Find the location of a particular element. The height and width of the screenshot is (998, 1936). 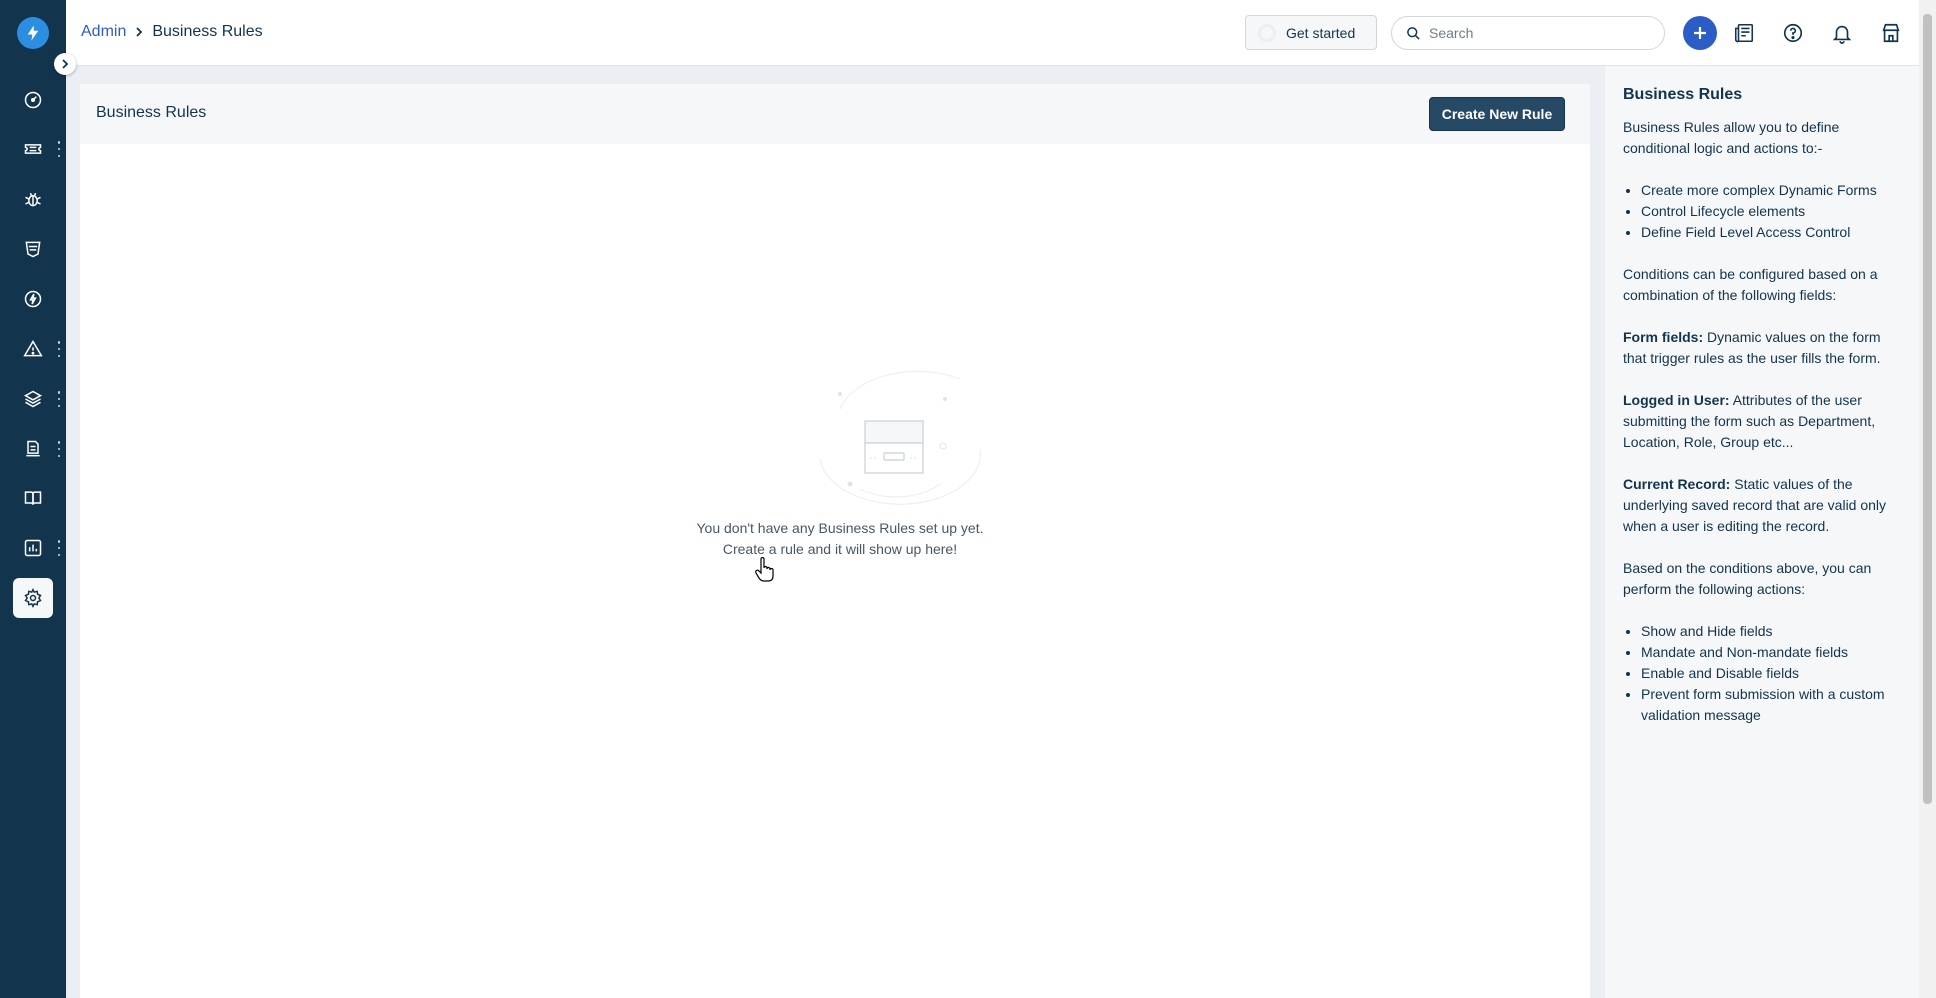

bell-icon is located at coordinates (1842, 34).